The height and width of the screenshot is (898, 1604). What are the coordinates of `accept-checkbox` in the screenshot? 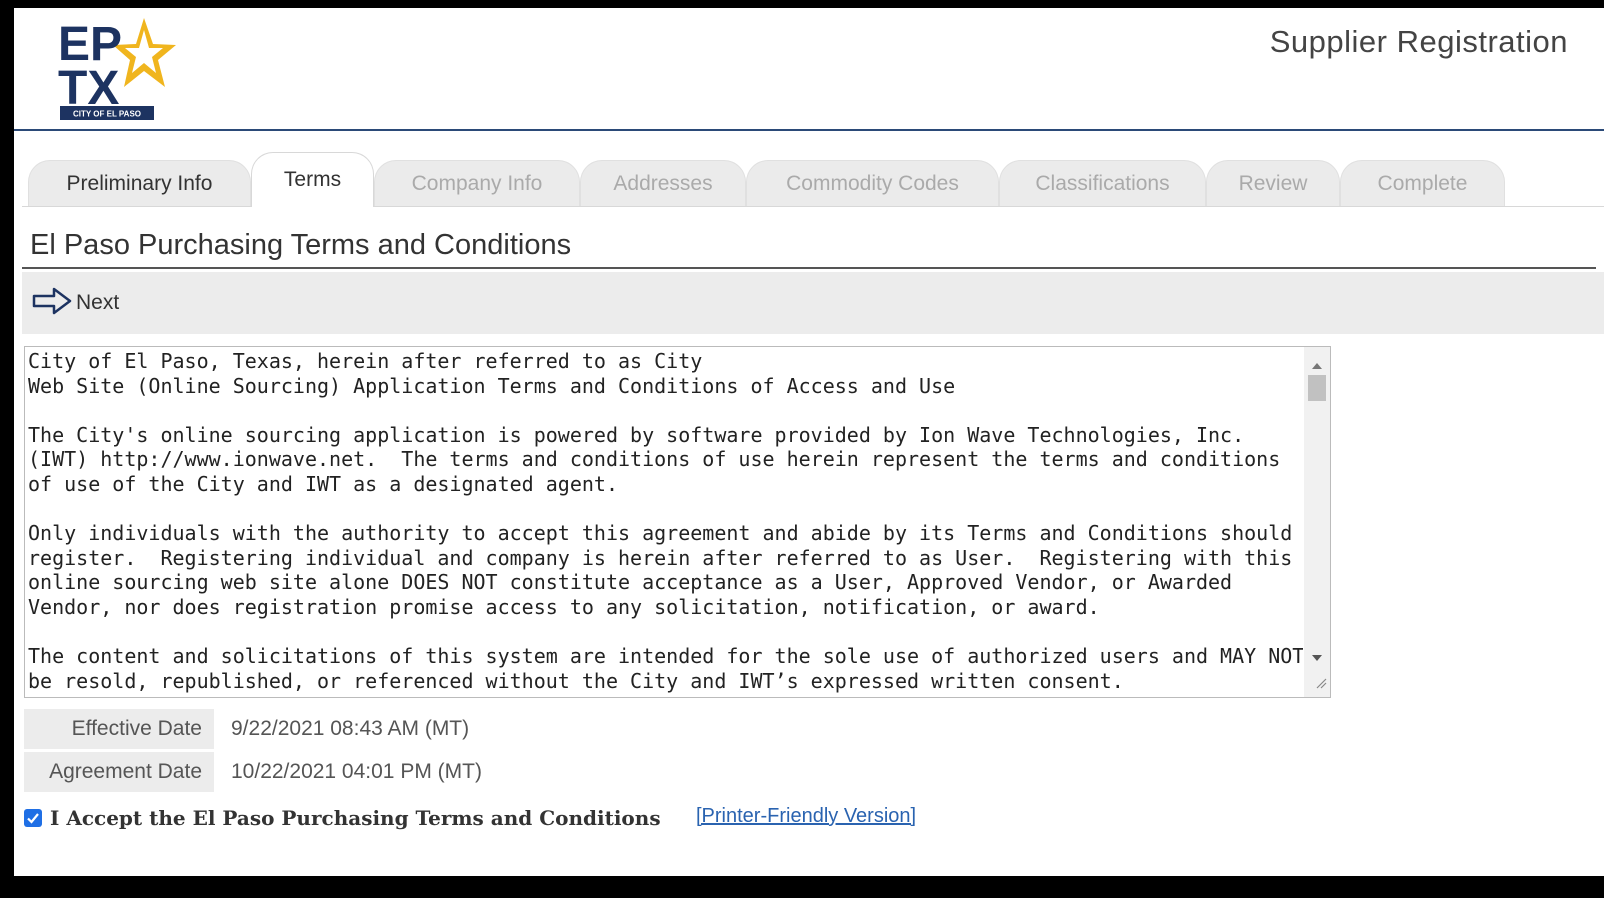 It's located at (33, 818).